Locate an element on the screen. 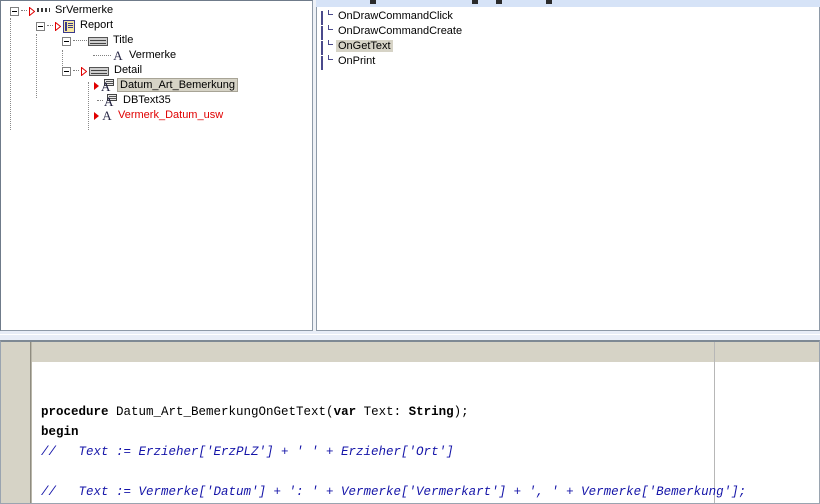  tree-node-title: Title is located at coordinates (158, 41).